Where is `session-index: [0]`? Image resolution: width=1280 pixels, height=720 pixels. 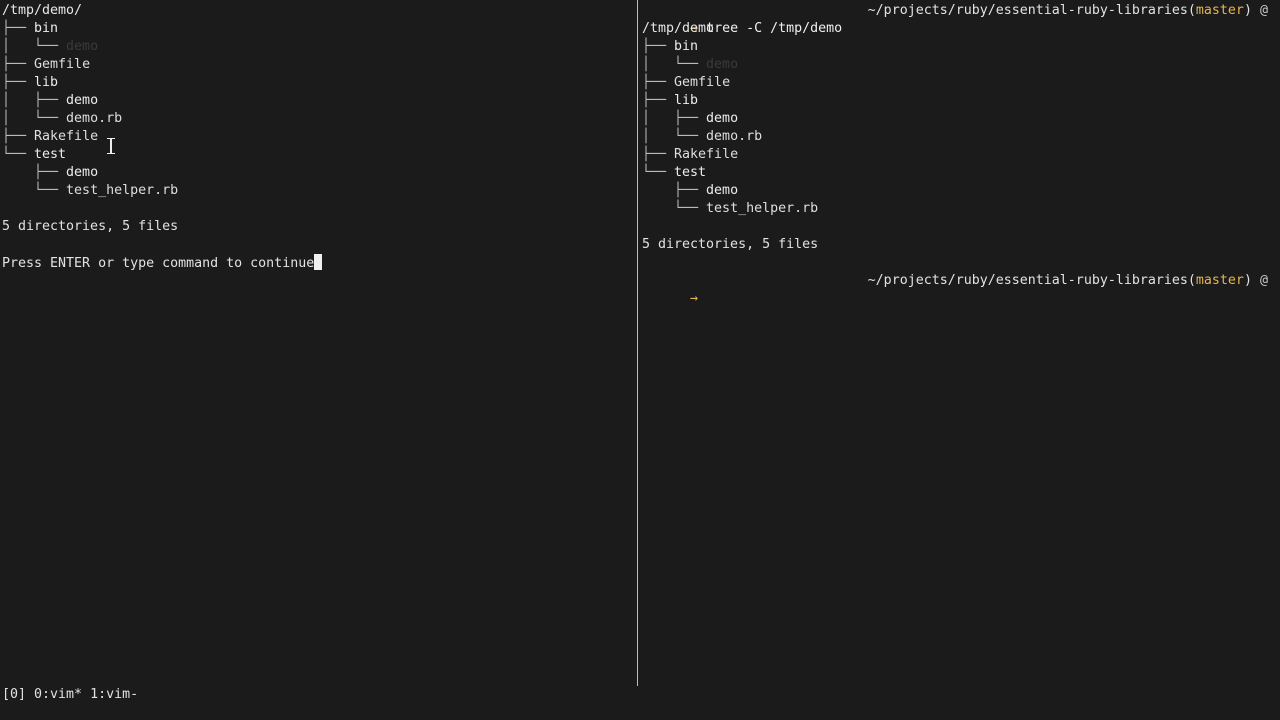
session-index: [0] is located at coordinates (14, 694).